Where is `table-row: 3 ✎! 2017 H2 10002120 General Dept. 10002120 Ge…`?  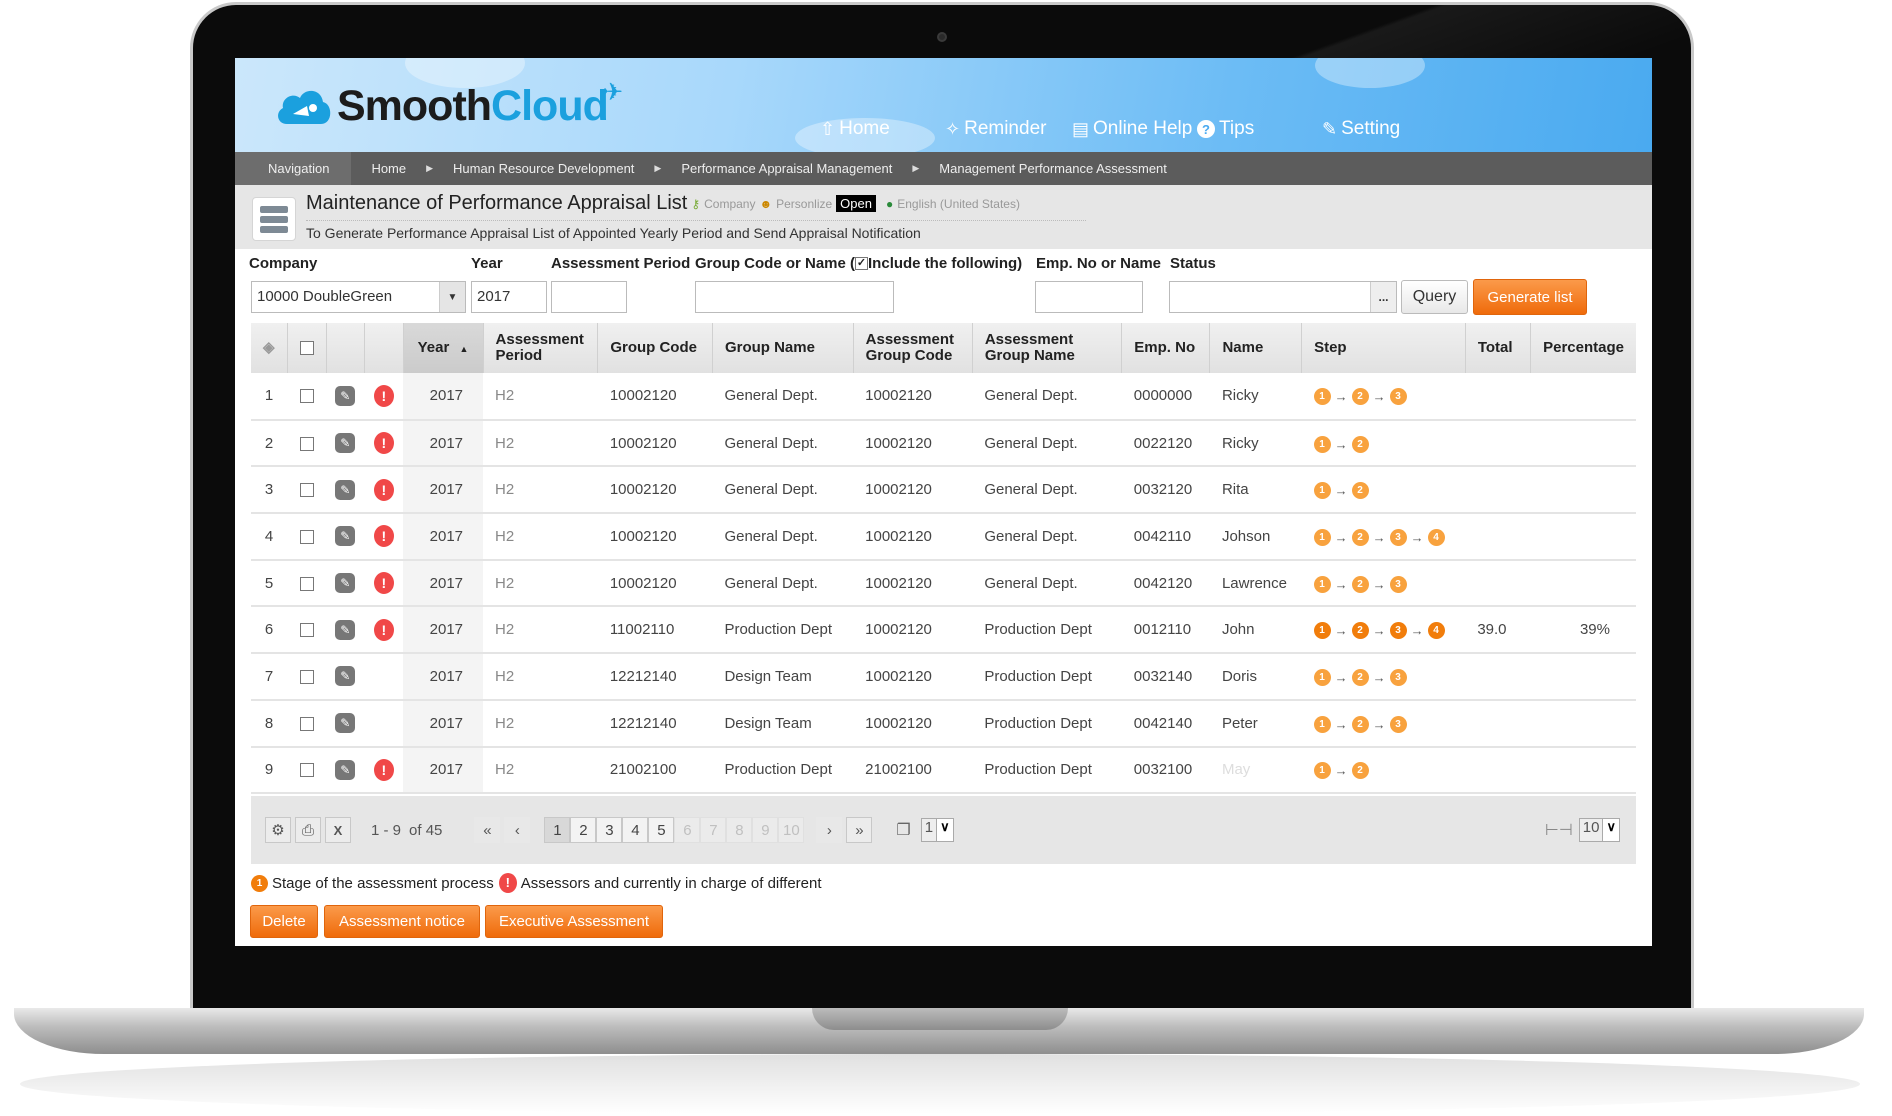
table-row: 3 ✎! 2017 H2 10002120 General Dept. 10002120 Ge… is located at coordinates (943, 490).